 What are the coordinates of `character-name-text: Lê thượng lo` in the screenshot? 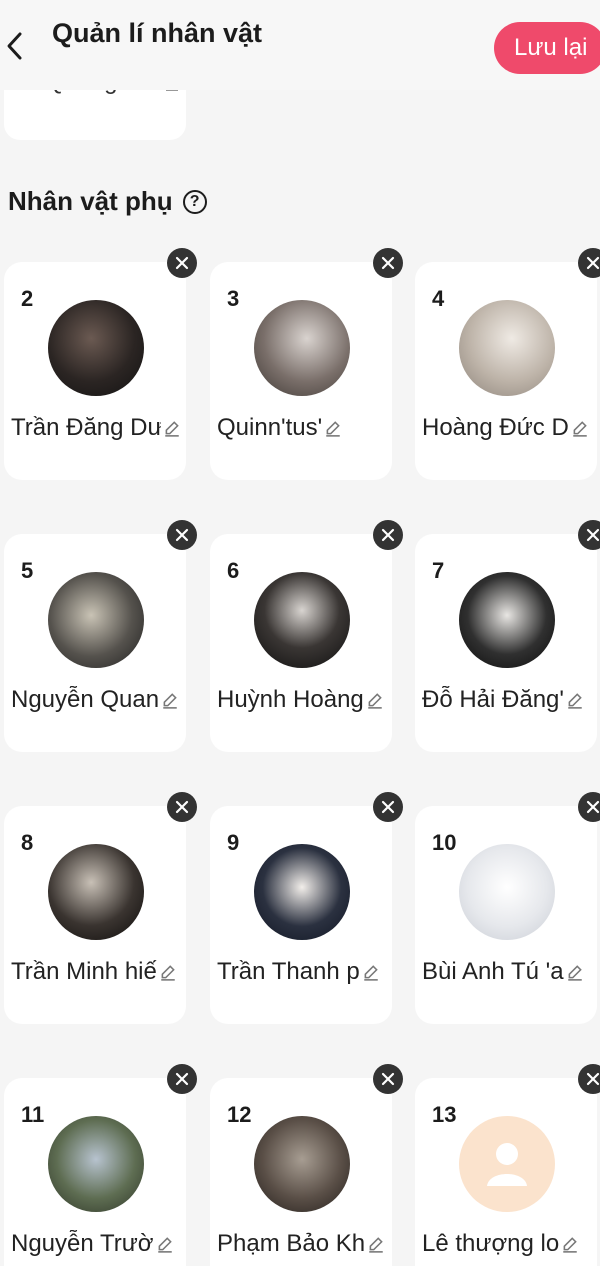 It's located at (491, 1243).